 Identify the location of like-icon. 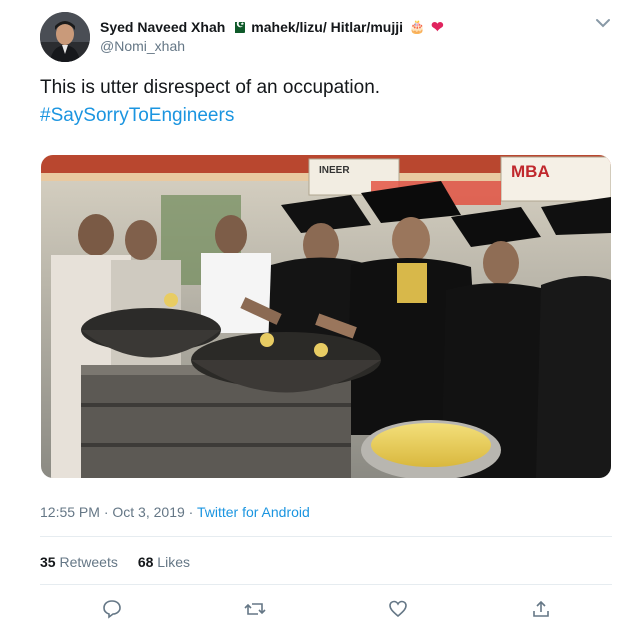
(398, 609).